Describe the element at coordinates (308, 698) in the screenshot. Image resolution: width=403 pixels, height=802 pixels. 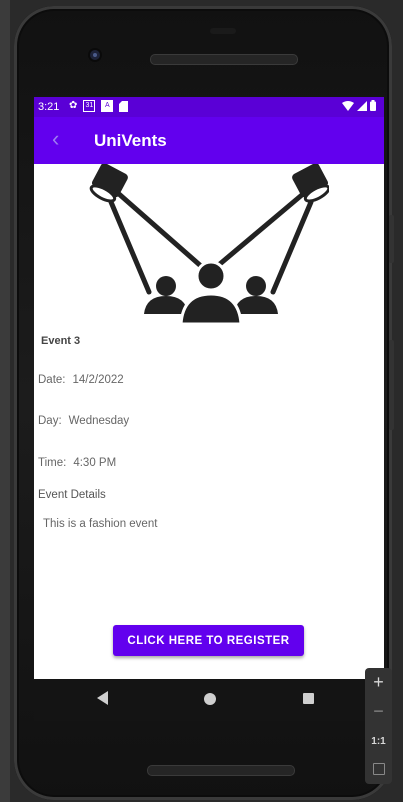
I see `nav-recents-icon` at that location.